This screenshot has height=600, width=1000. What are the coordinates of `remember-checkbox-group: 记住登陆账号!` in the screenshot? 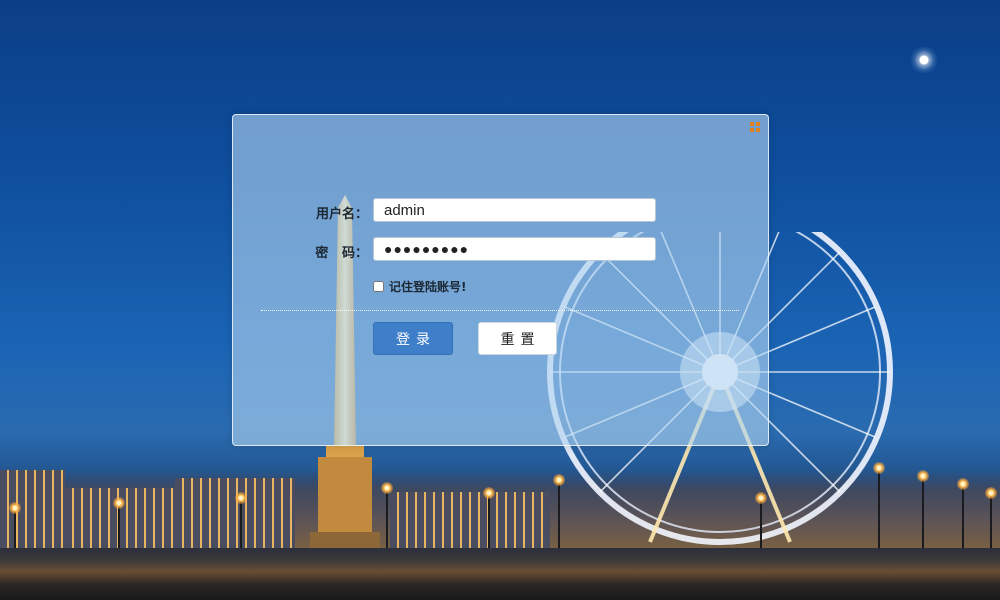 It's located at (419, 286).